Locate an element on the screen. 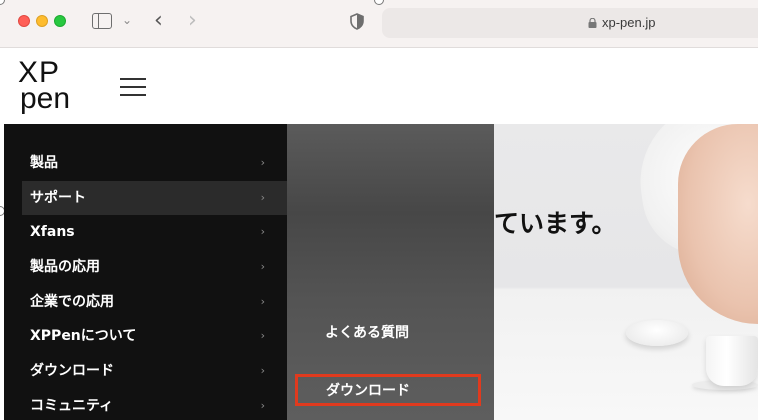 This screenshot has height=420, width=758. submenu-item-faq: よくある質問 is located at coordinates (390, 332).